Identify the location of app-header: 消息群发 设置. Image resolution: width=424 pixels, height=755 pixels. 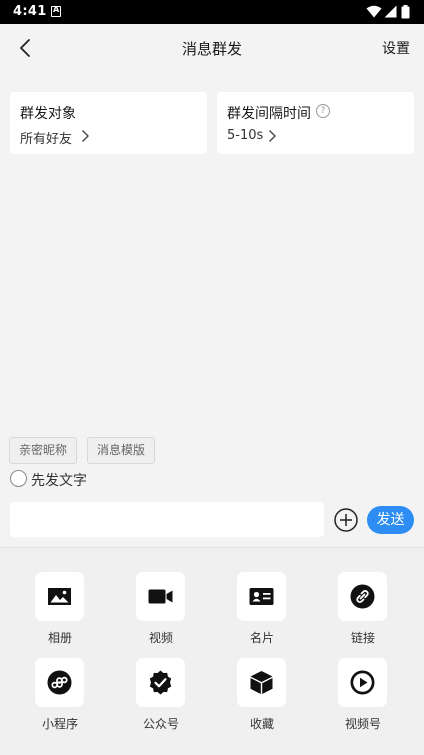
(212, 48).